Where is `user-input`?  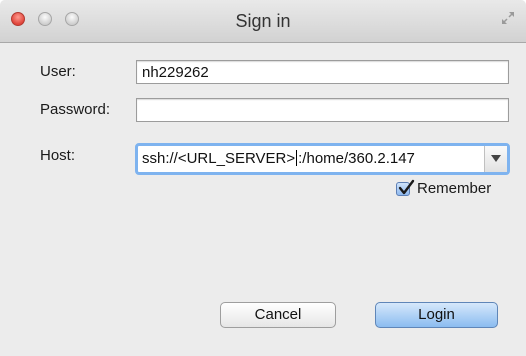
user-input is located at coordinates (322, 72).